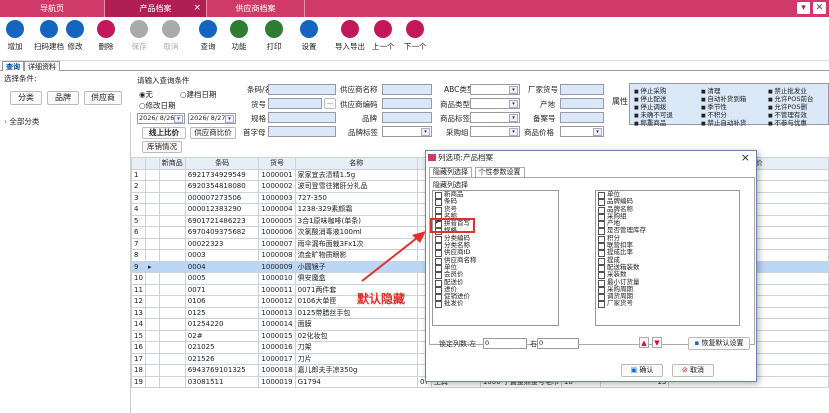 Image resolution: width=829 pixels, height=413 pixels. Describe the element at coordinates (198, 94) in the screenshot. I see `radio-build-date: ○建档日期` at that location.